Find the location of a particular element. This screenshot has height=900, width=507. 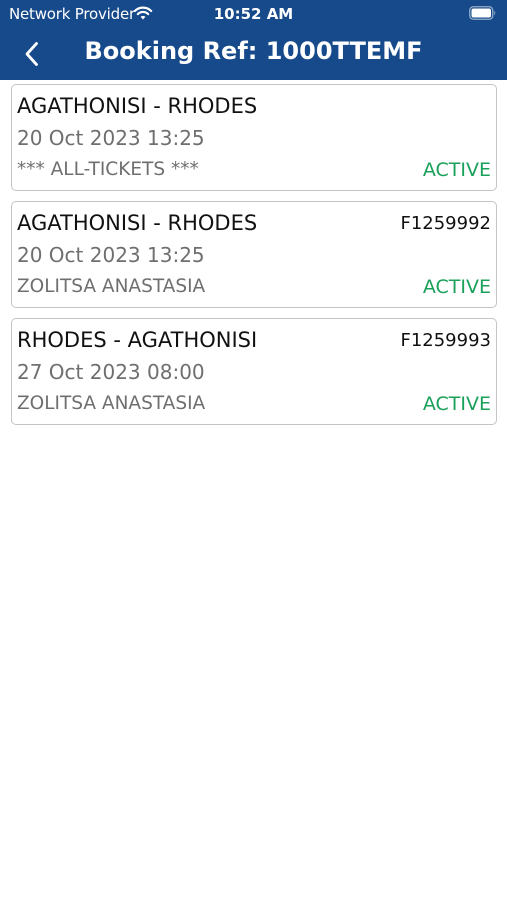

ticket-number: F1259993 is located at coordinates (445, 340).